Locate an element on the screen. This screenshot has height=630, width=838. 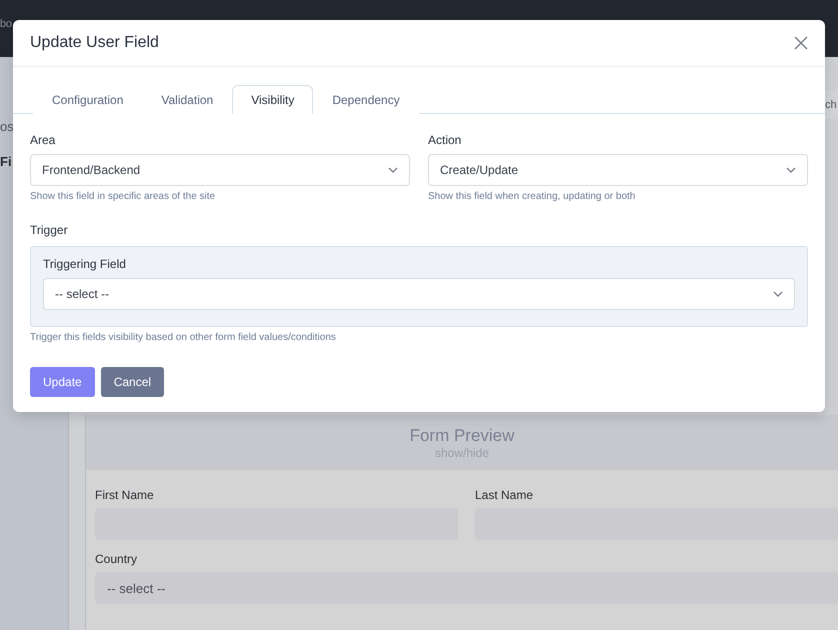
search-field: ch is located at coordinates (831, 105).